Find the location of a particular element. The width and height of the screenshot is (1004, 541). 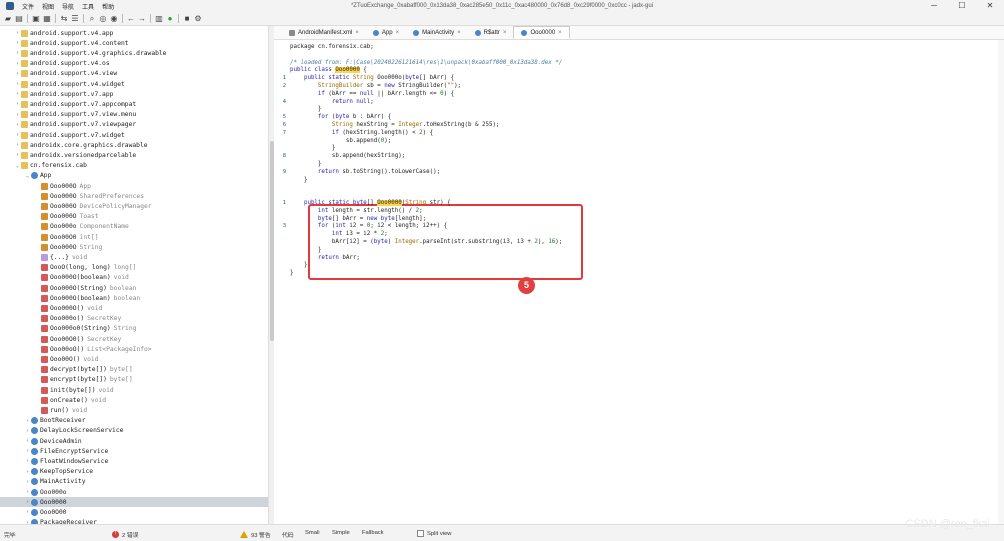

tree-item: › android.support.v4.os is located at coordinates (134, 64).